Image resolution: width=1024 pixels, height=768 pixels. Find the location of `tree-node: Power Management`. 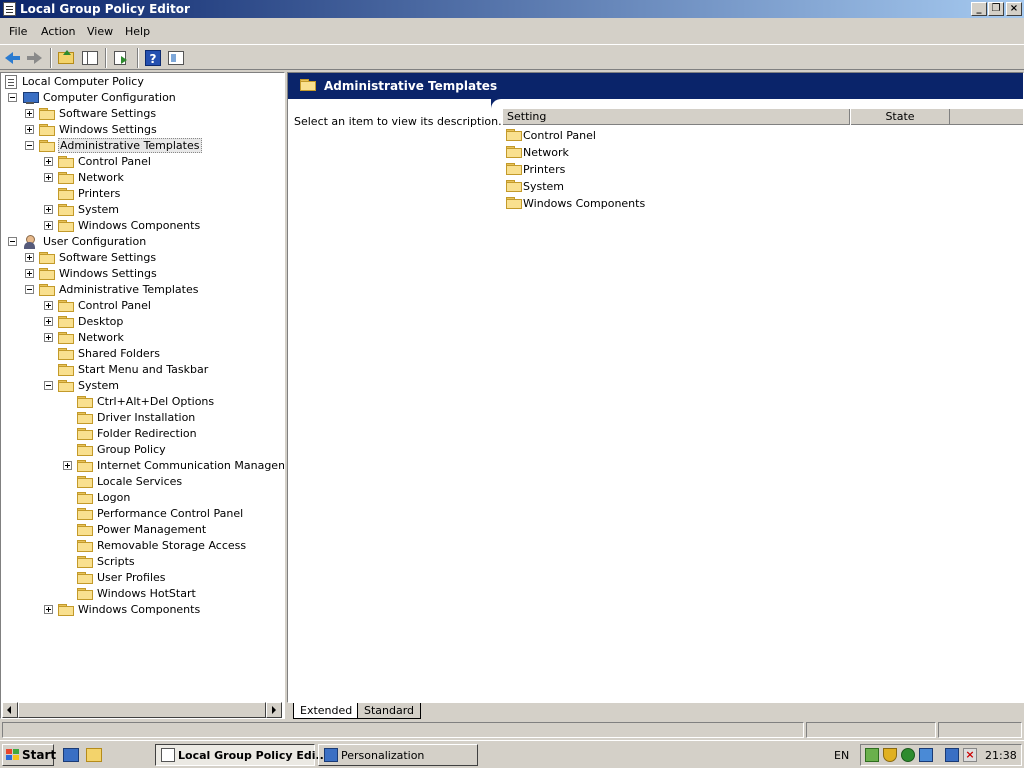

tree-node: Power Management is located at coordinates (142, 530).